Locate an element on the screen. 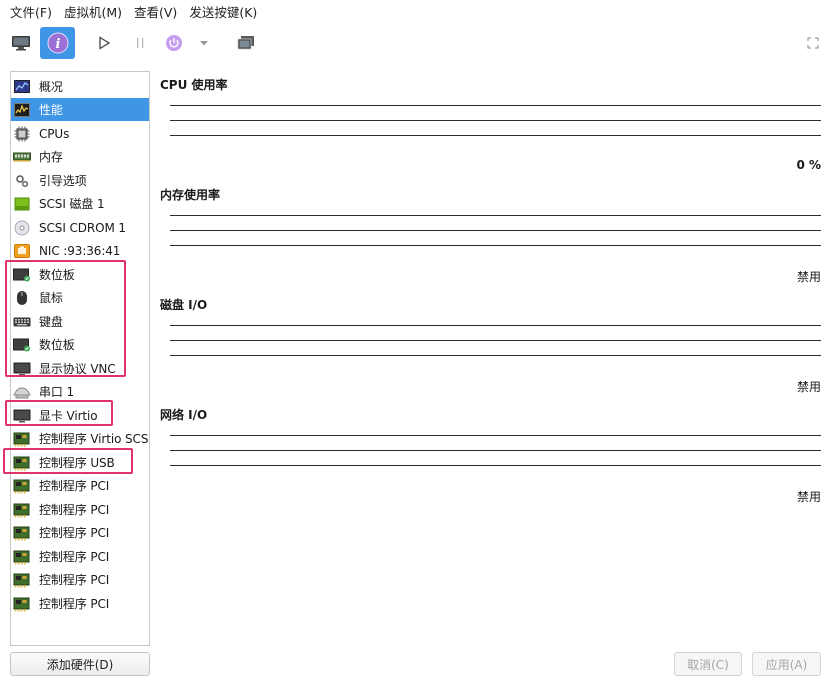 The width and height of the screenshot is (831, 685). sidebar-item-controller-pci-5: 控制程序 PCI is located at coordinates (80, 579).